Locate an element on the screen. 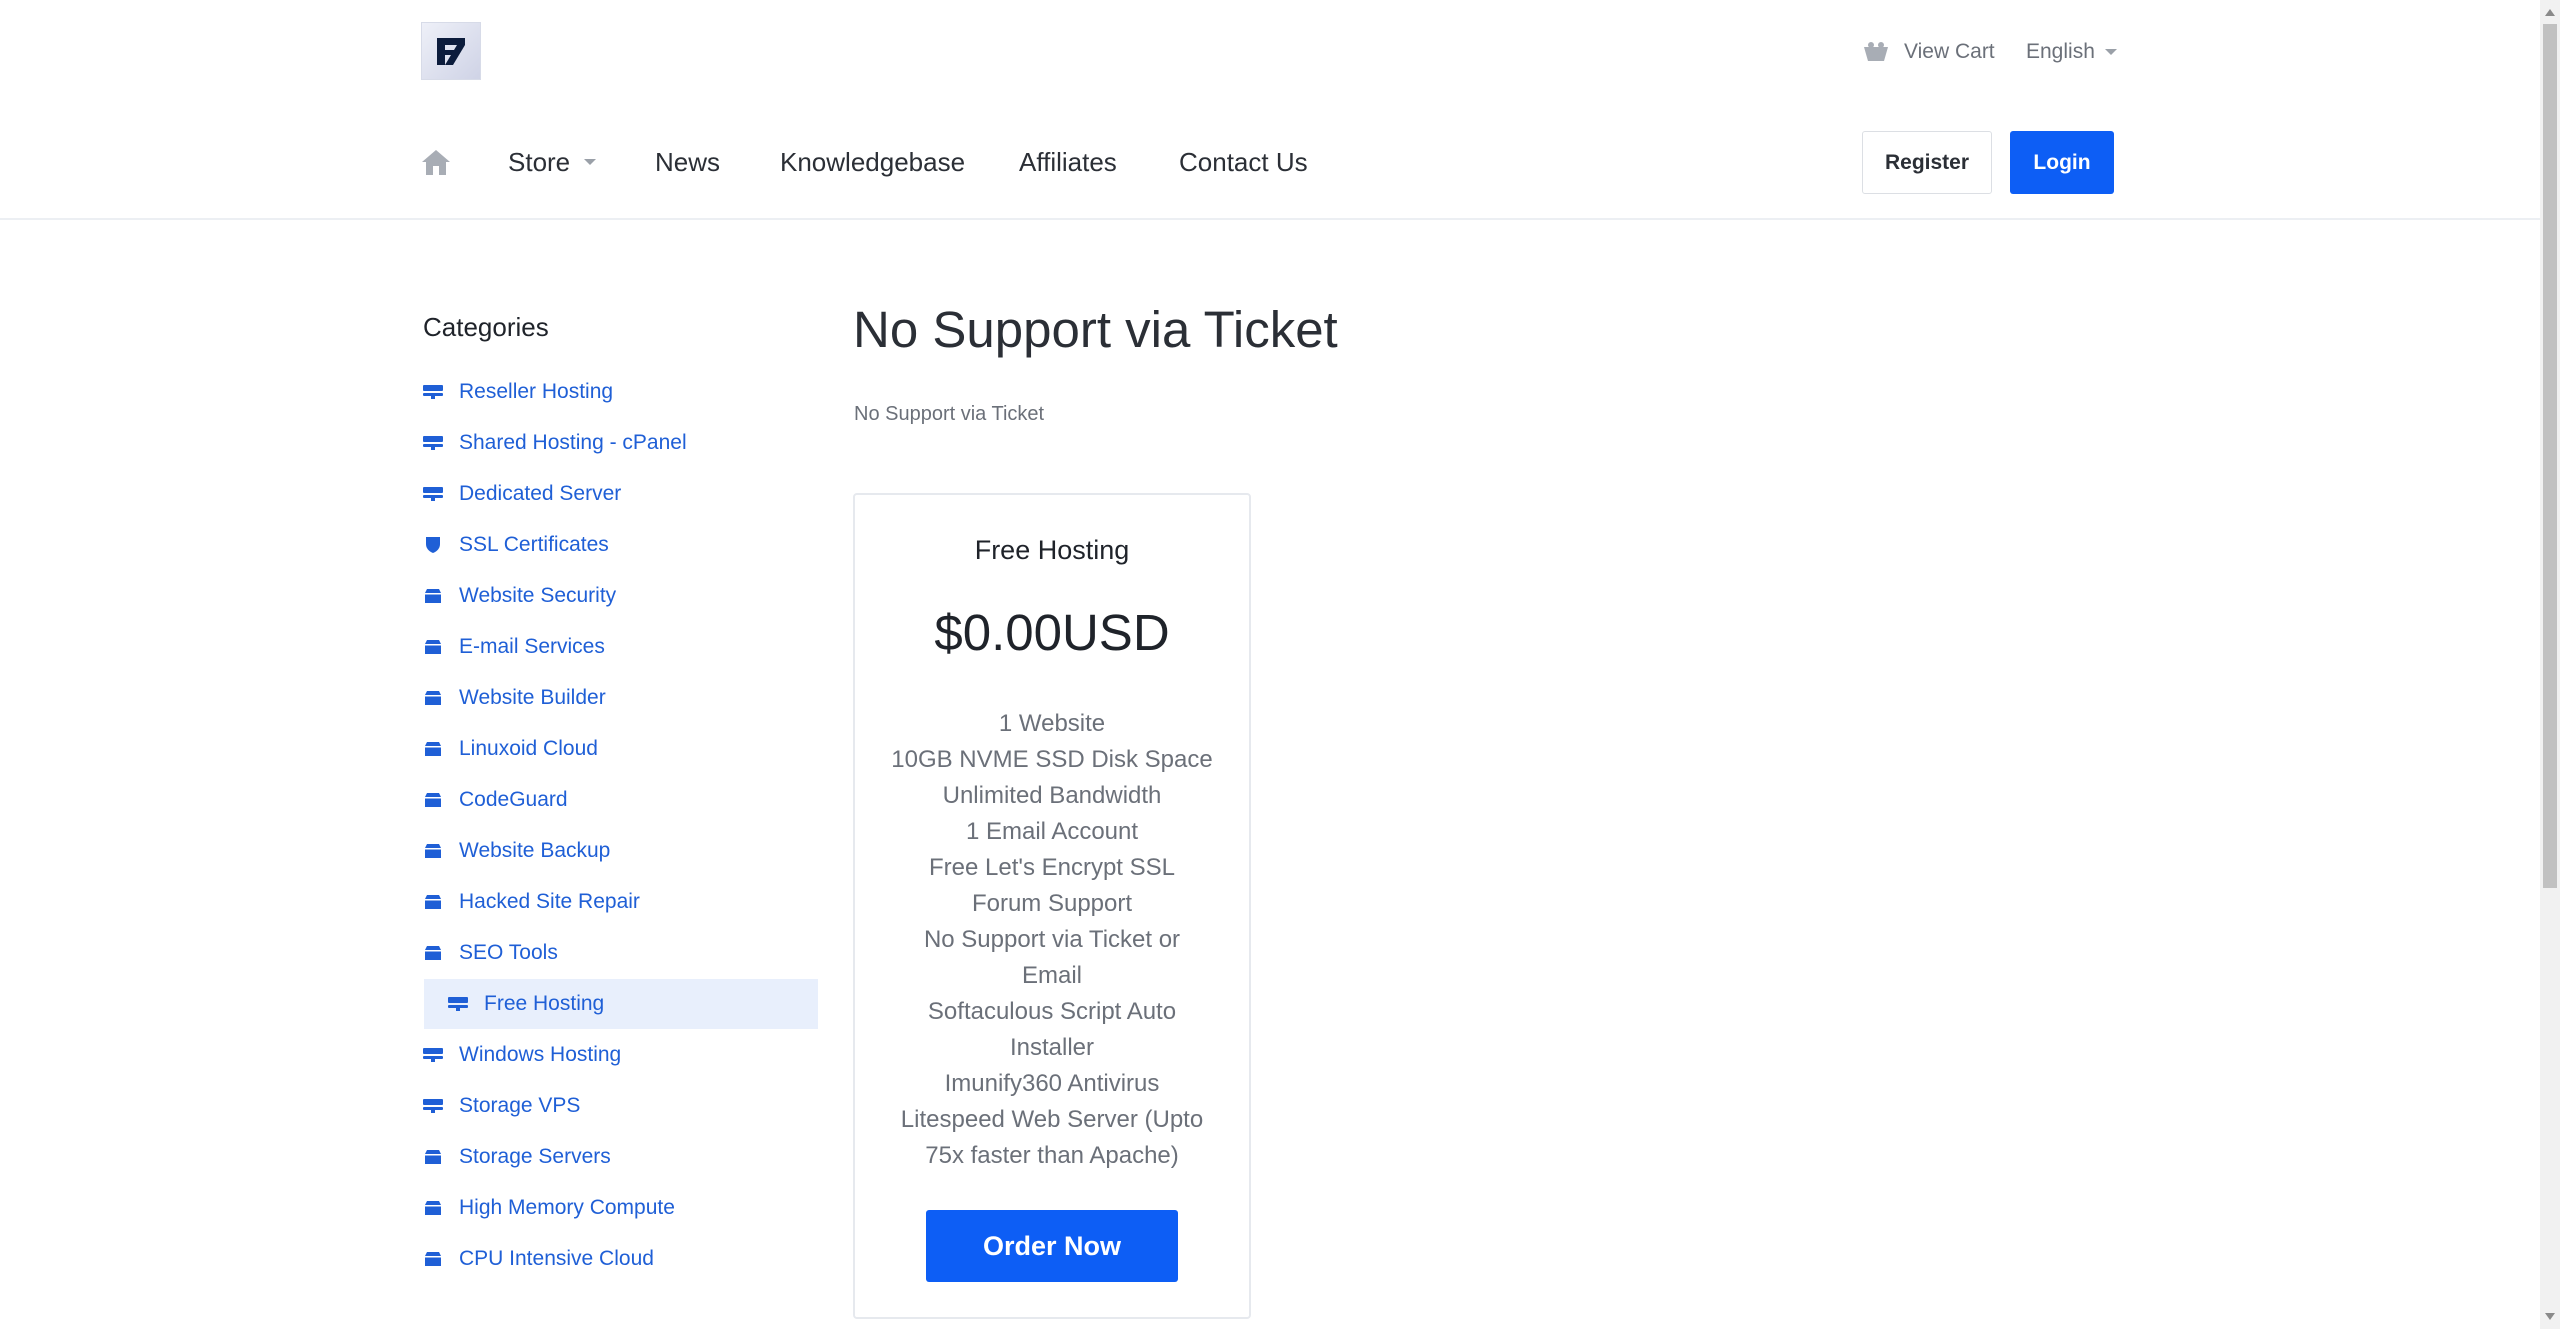 This screenshot has height=1329, width=2560. nav-store-label: Store is located at coordinates (539, 161).